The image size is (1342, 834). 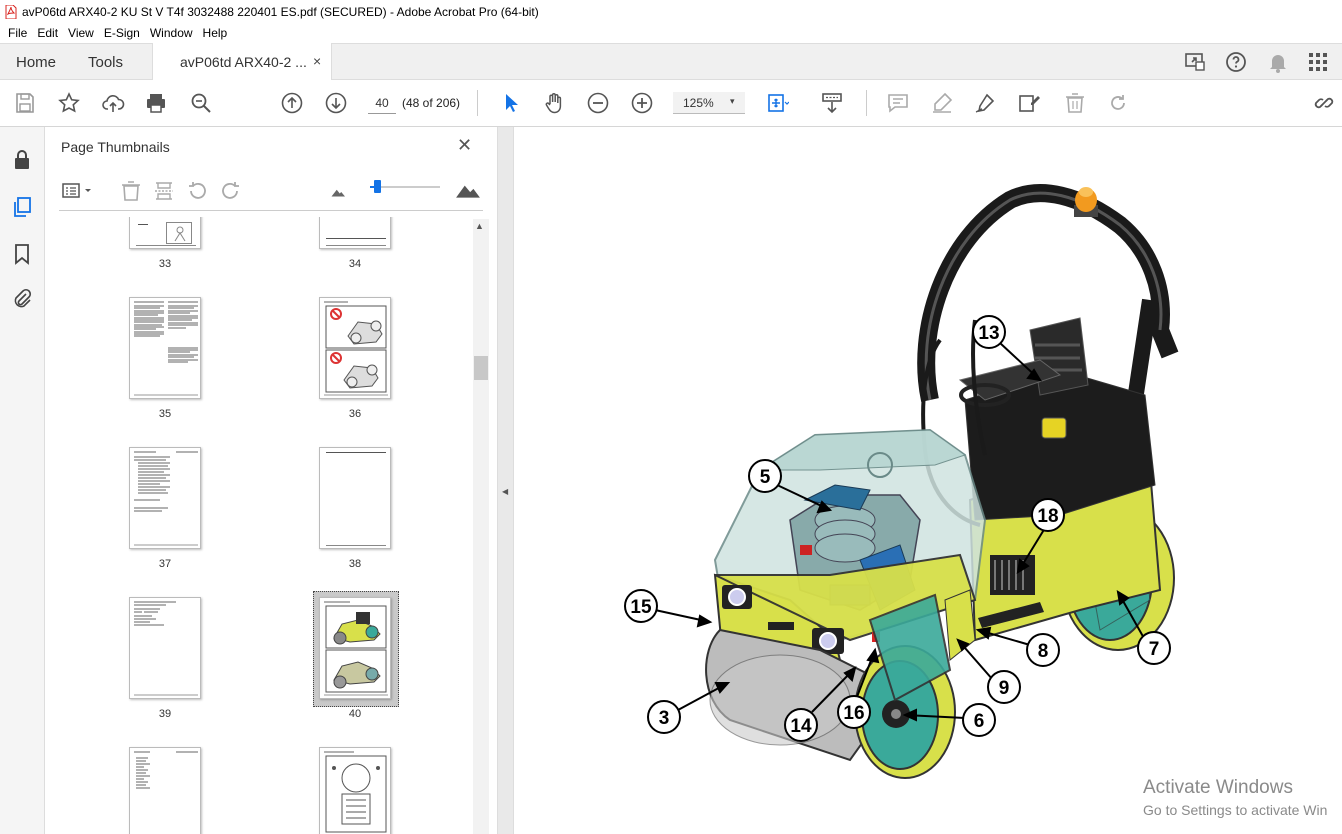 What do you see at coordinates (22, 160) in the screenshot?
I see `lock-icon` at bounding box center [22, 160].